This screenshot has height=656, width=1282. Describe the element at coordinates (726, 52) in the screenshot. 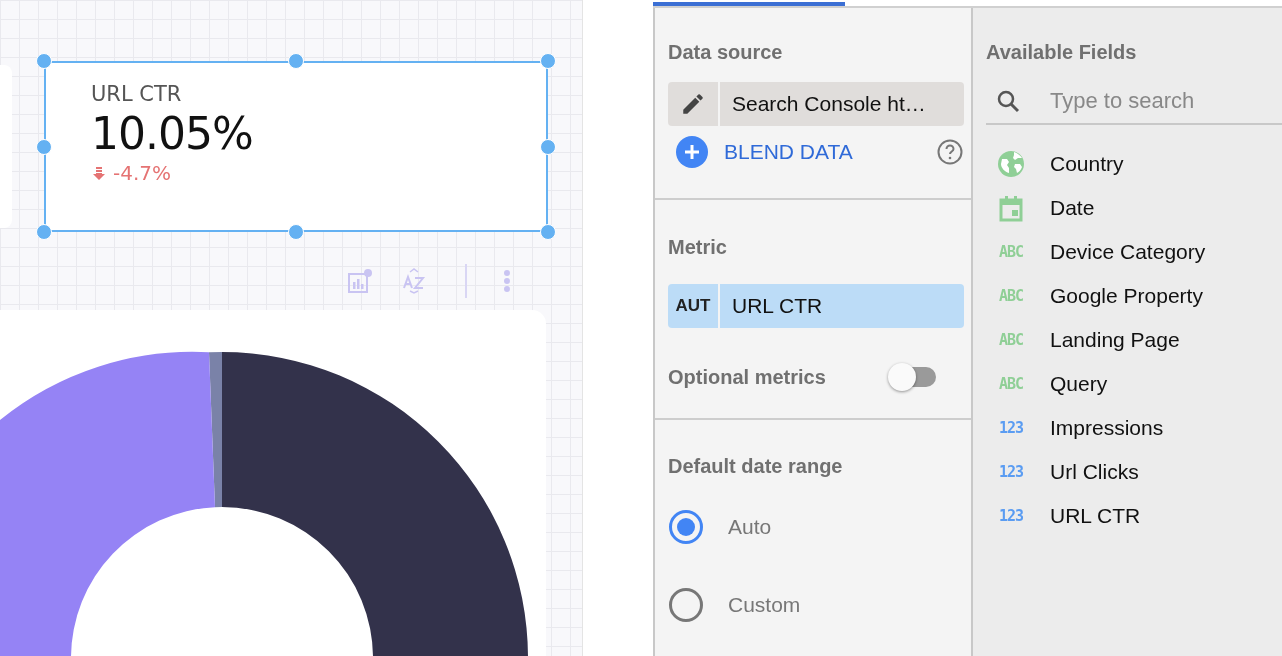

I see `section-title: Data source` at that location.